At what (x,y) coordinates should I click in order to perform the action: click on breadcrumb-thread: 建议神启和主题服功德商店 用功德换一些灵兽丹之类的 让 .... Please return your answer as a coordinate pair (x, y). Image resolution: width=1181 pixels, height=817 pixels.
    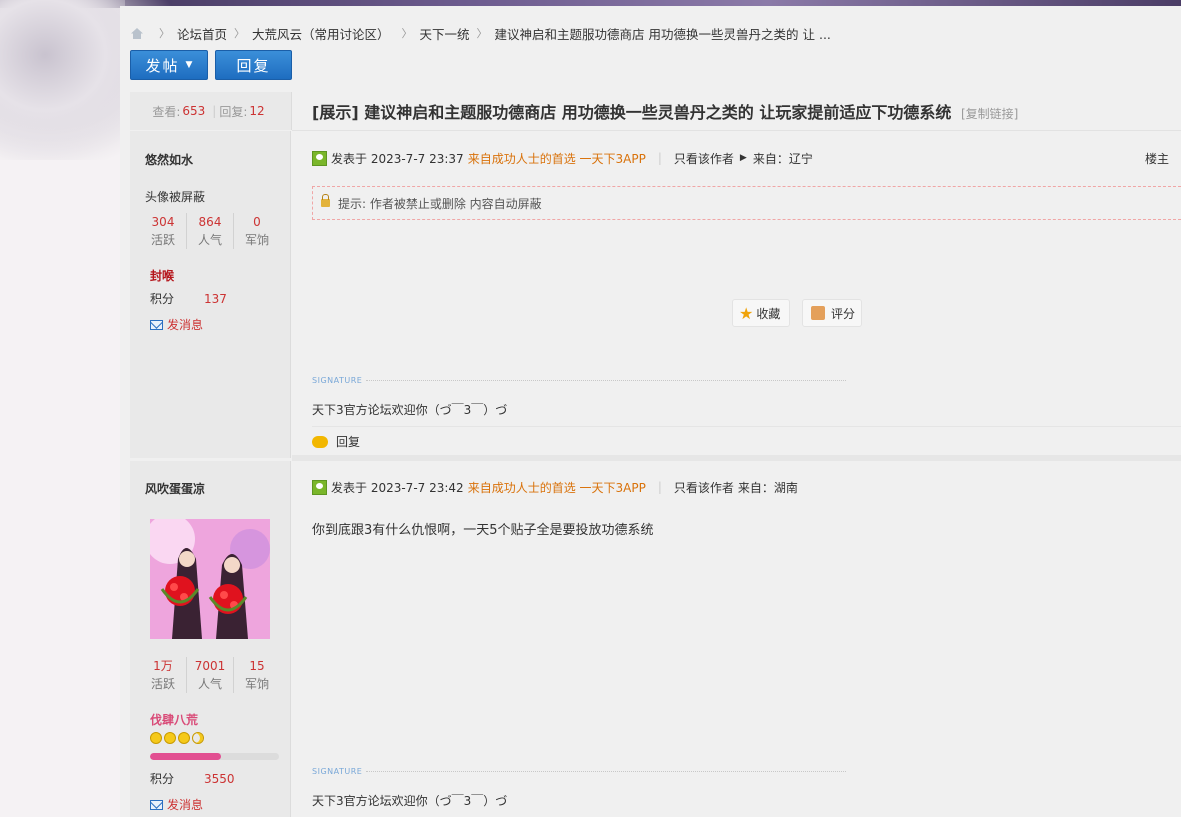
    Looking at the image, I should click on (663, 33).